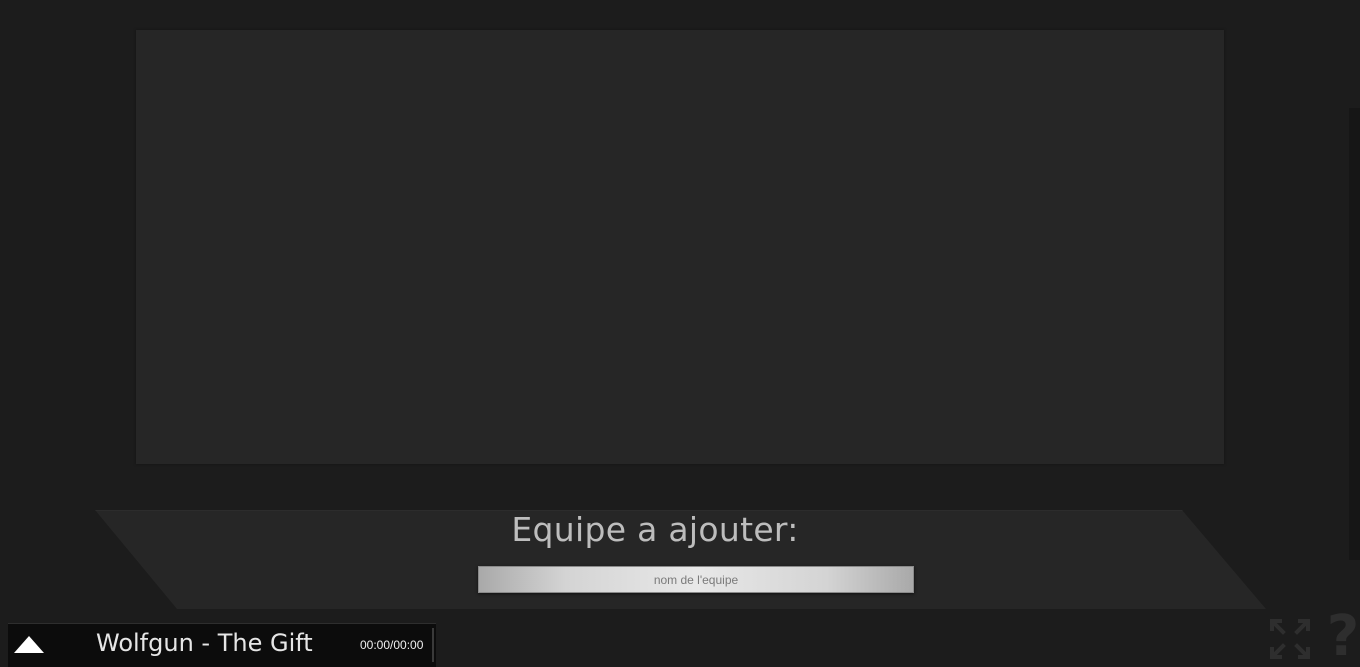  Describe the element at coordinates (655, 529) in the screenshot. I see `add-team-title: Equipe a ajouter:` at that location.